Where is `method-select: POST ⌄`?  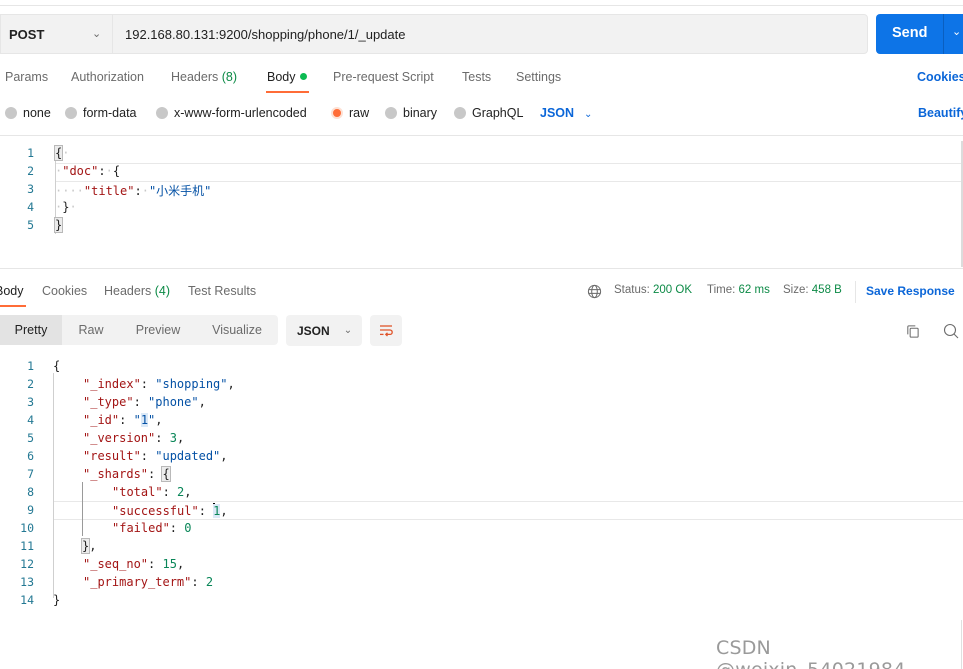 method-select: POST ⌄ is located at coordinates (56, 34).